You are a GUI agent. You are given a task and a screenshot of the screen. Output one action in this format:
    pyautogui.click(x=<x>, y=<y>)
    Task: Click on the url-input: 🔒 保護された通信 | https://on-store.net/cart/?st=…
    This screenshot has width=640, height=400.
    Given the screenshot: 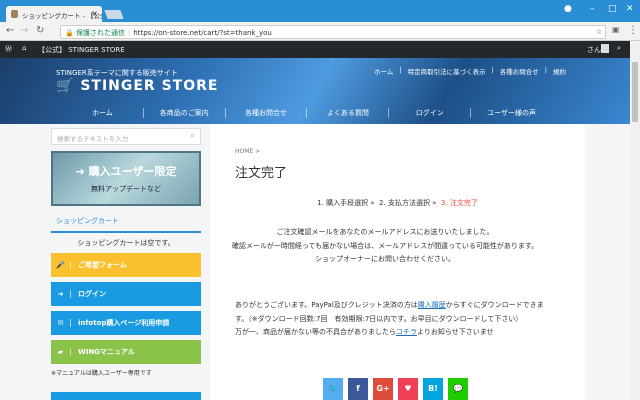 What is the action you would take?
    pyautogui.click(x=333, y=32)
    